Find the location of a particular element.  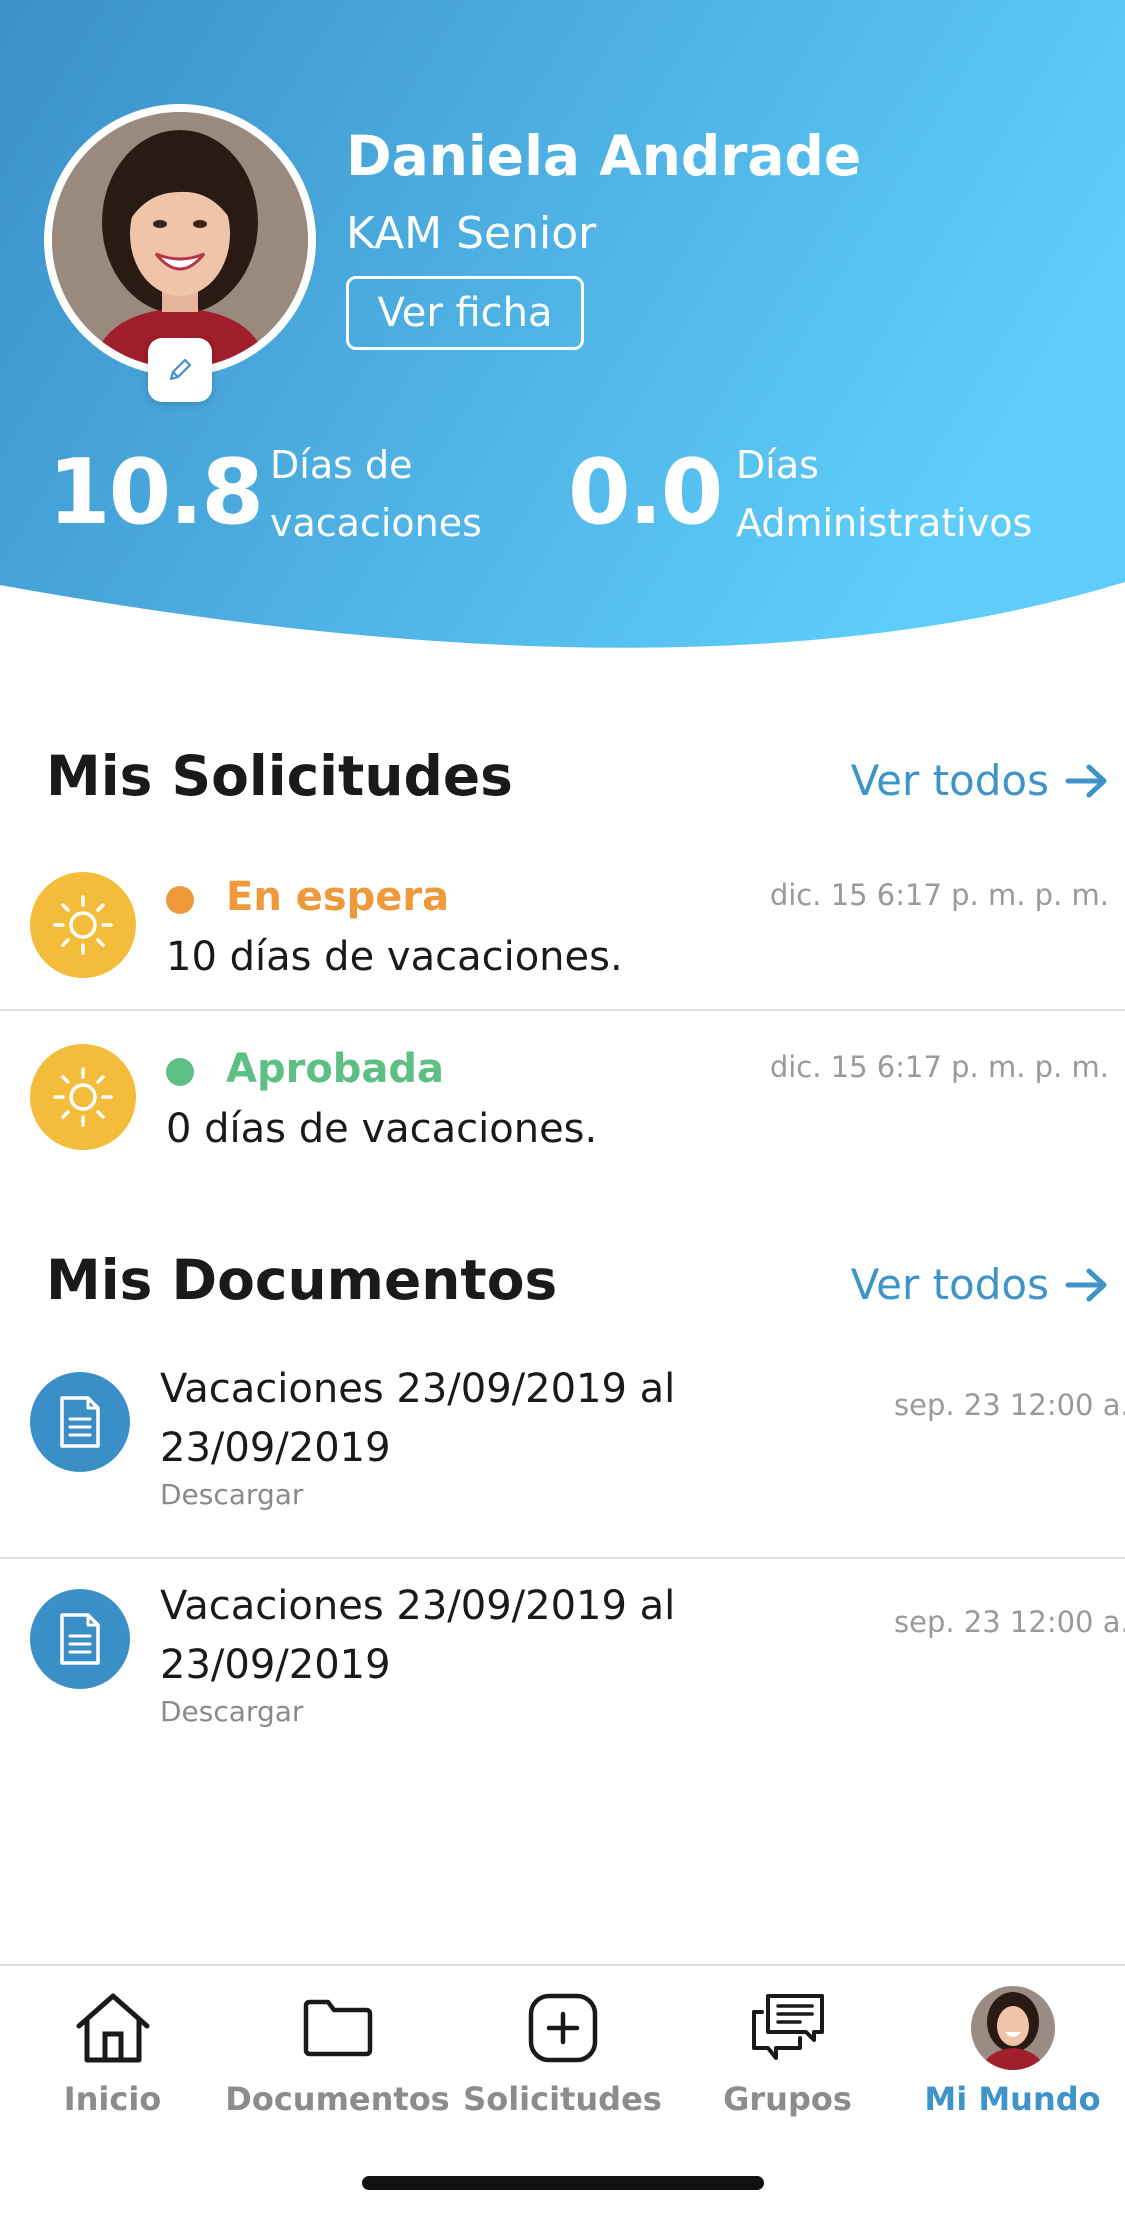

documents-see-all-label: Ver todos is located at coordinates (949, 1284).